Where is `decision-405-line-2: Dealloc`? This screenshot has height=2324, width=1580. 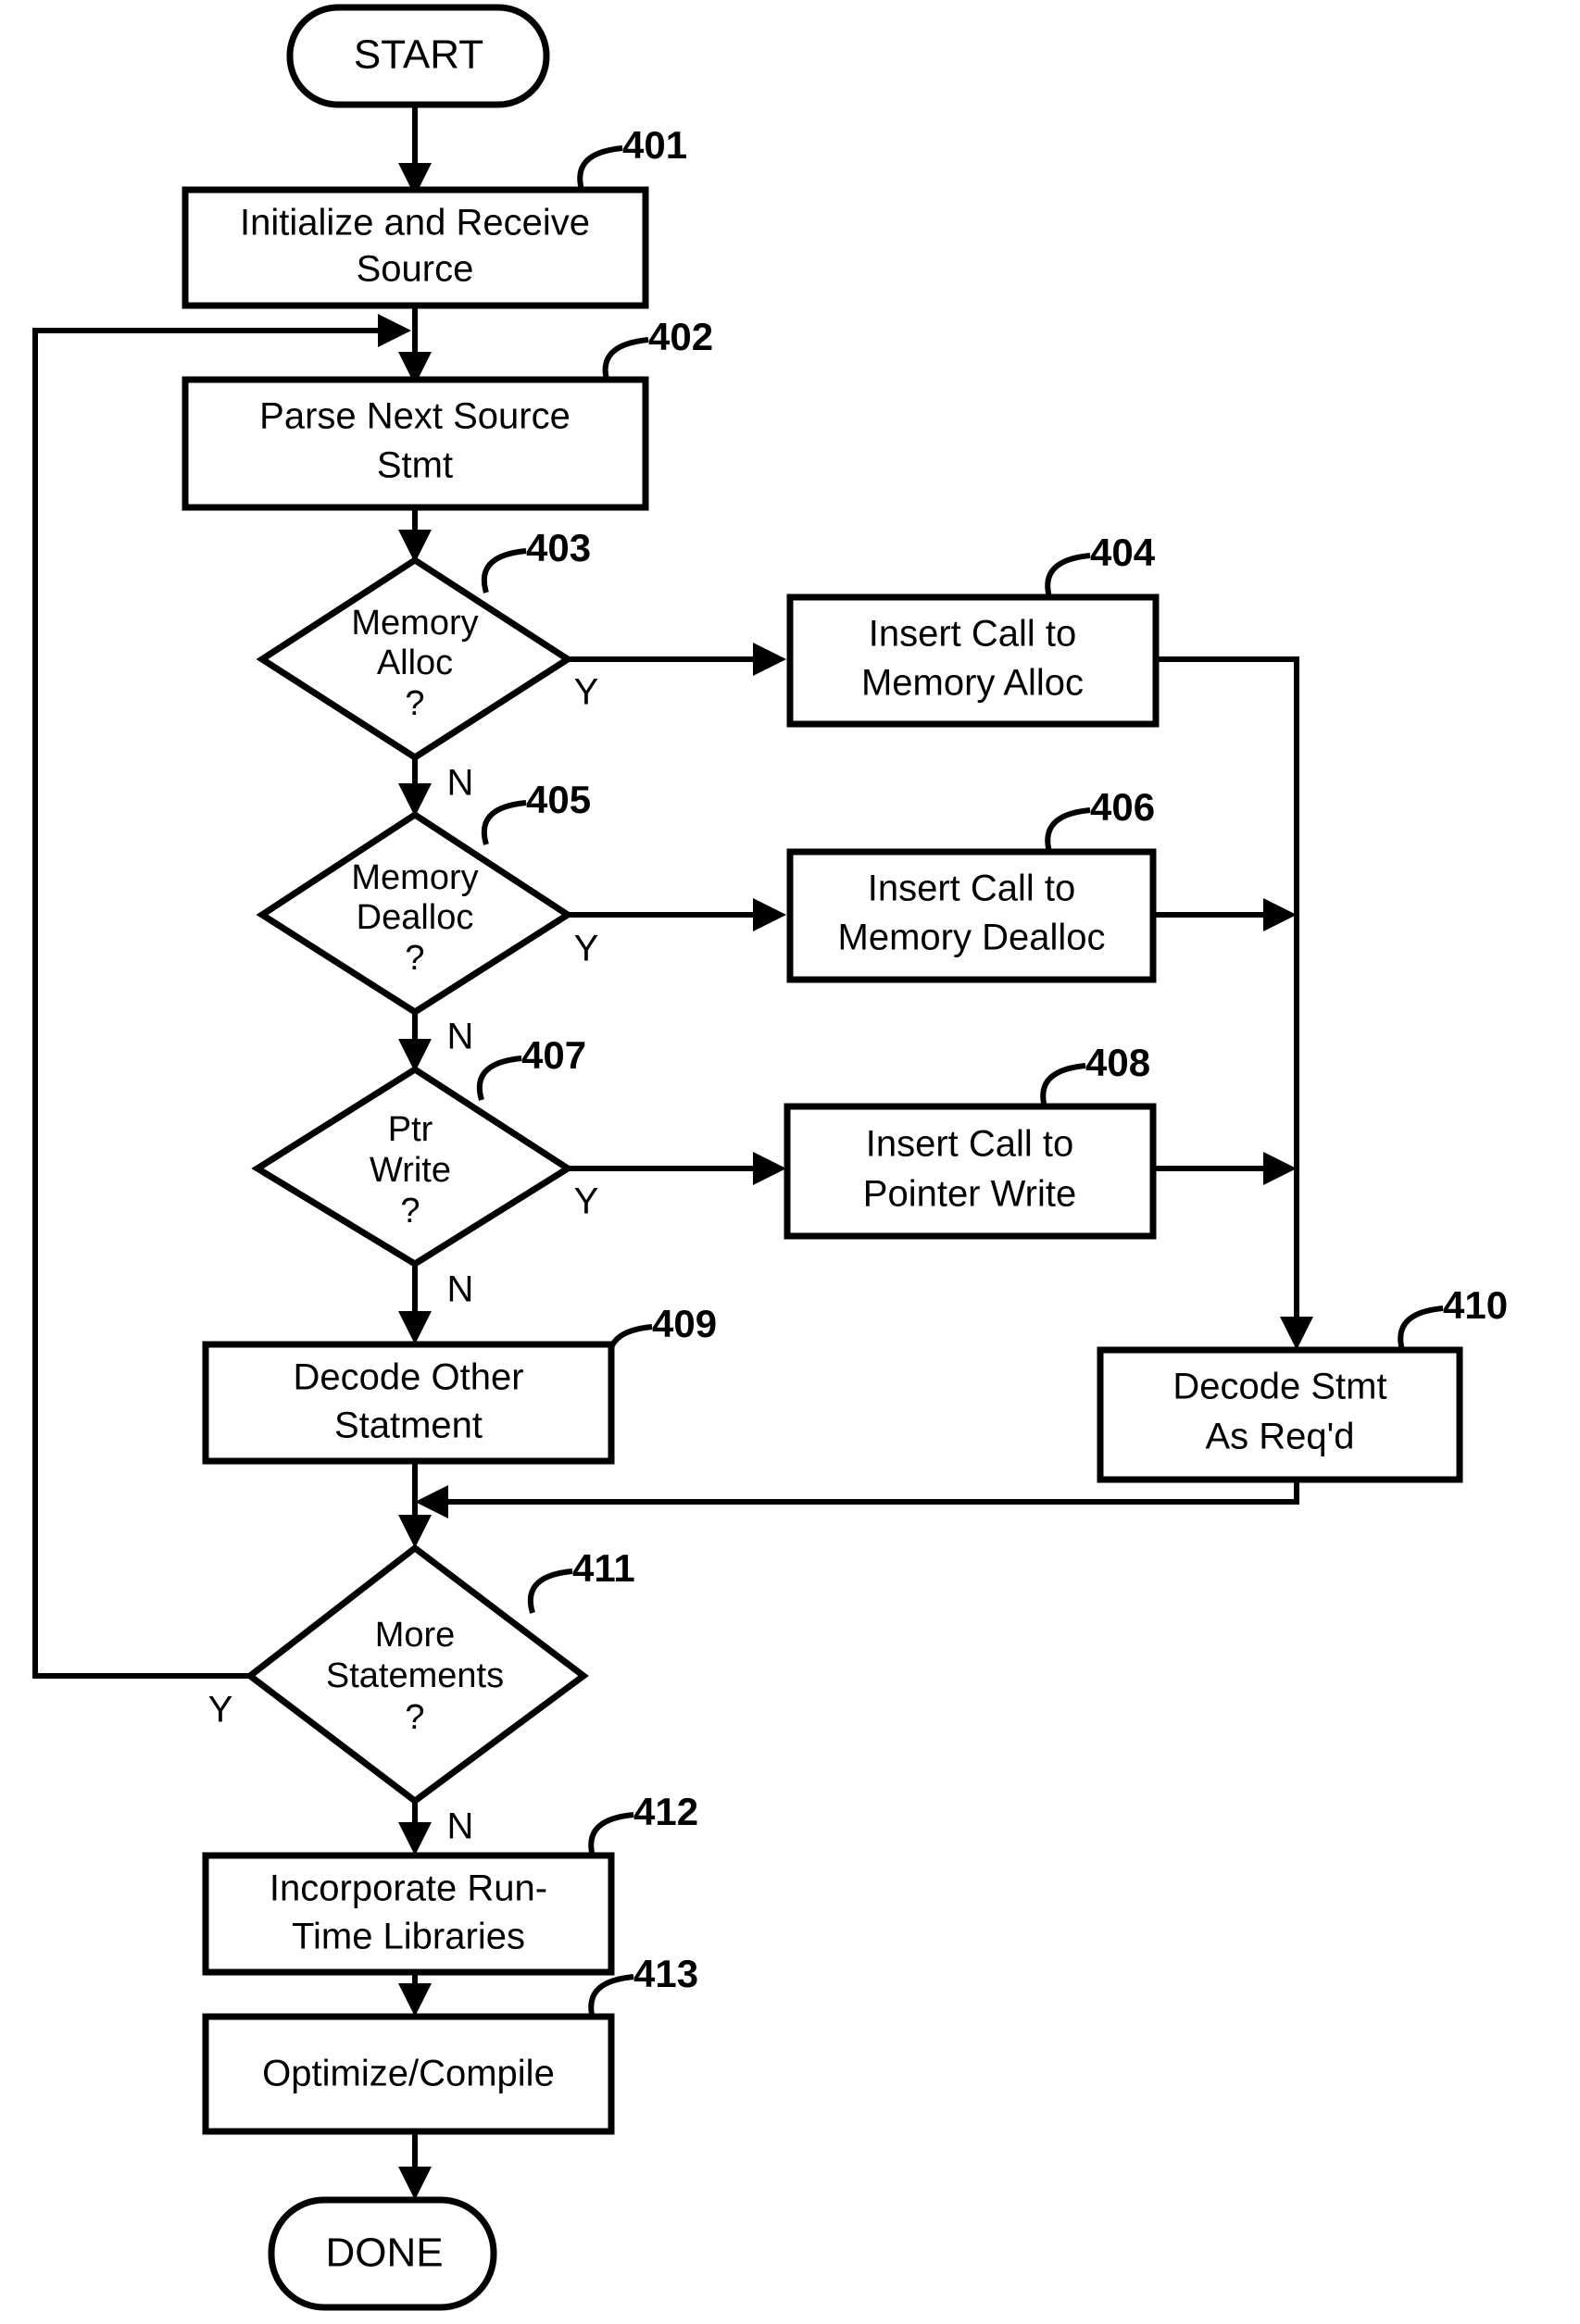
decision-405-line-2: Dealloc is located at coordinates (415, 917).